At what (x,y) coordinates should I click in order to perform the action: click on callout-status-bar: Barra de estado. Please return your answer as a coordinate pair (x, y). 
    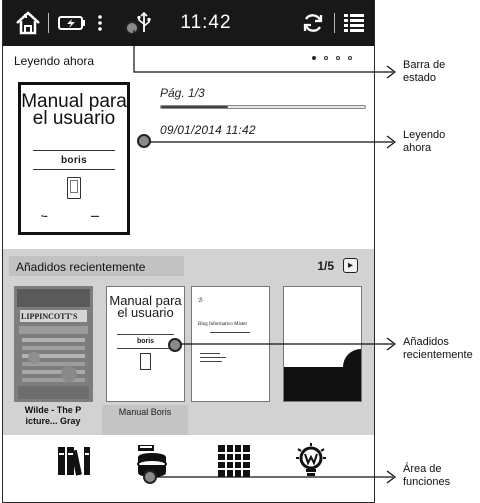
    Looking at the image, I should click on (424, 71).